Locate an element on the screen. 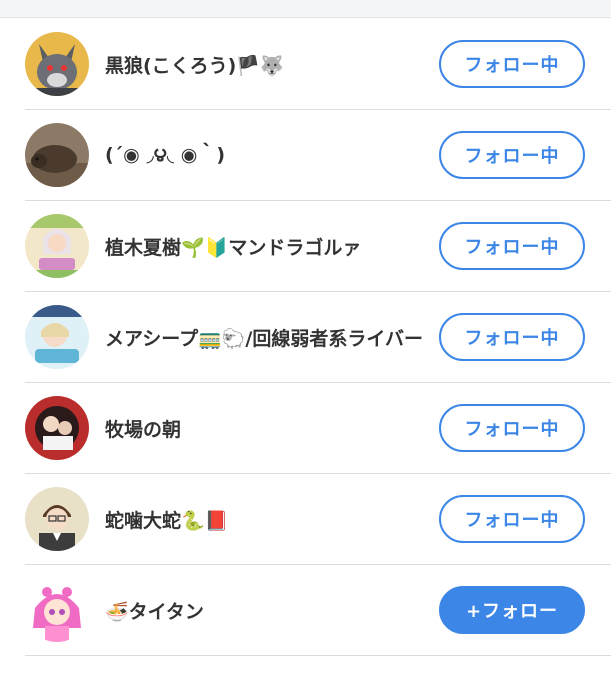  user-name: 牧場の朝 is located at coordinates (278, 428).